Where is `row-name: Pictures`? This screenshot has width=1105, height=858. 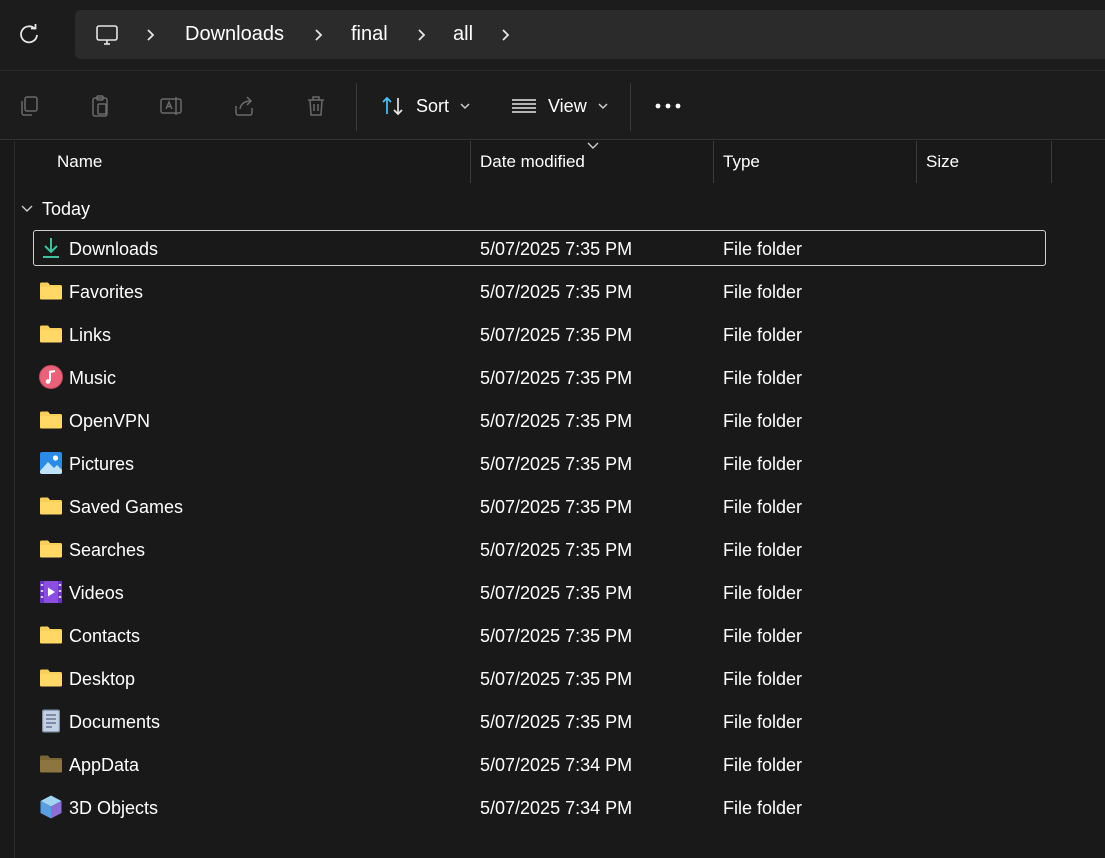 row-name: Pictures is located at coordinates (102, 464).